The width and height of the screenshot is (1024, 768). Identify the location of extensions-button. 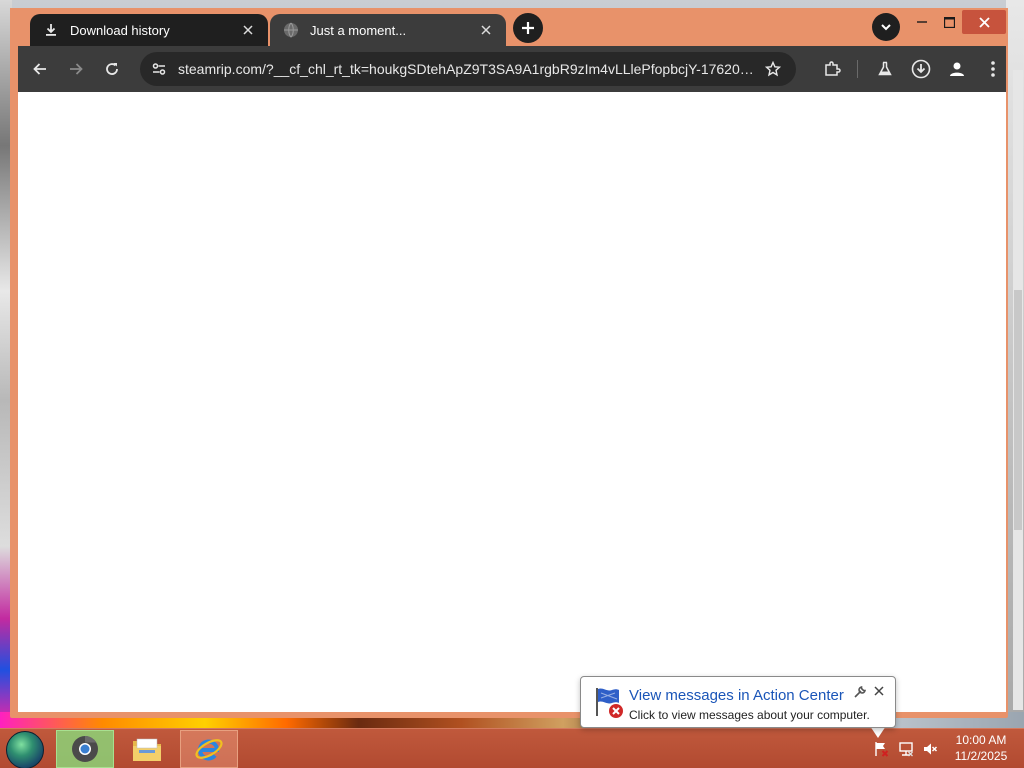
(832, 69).